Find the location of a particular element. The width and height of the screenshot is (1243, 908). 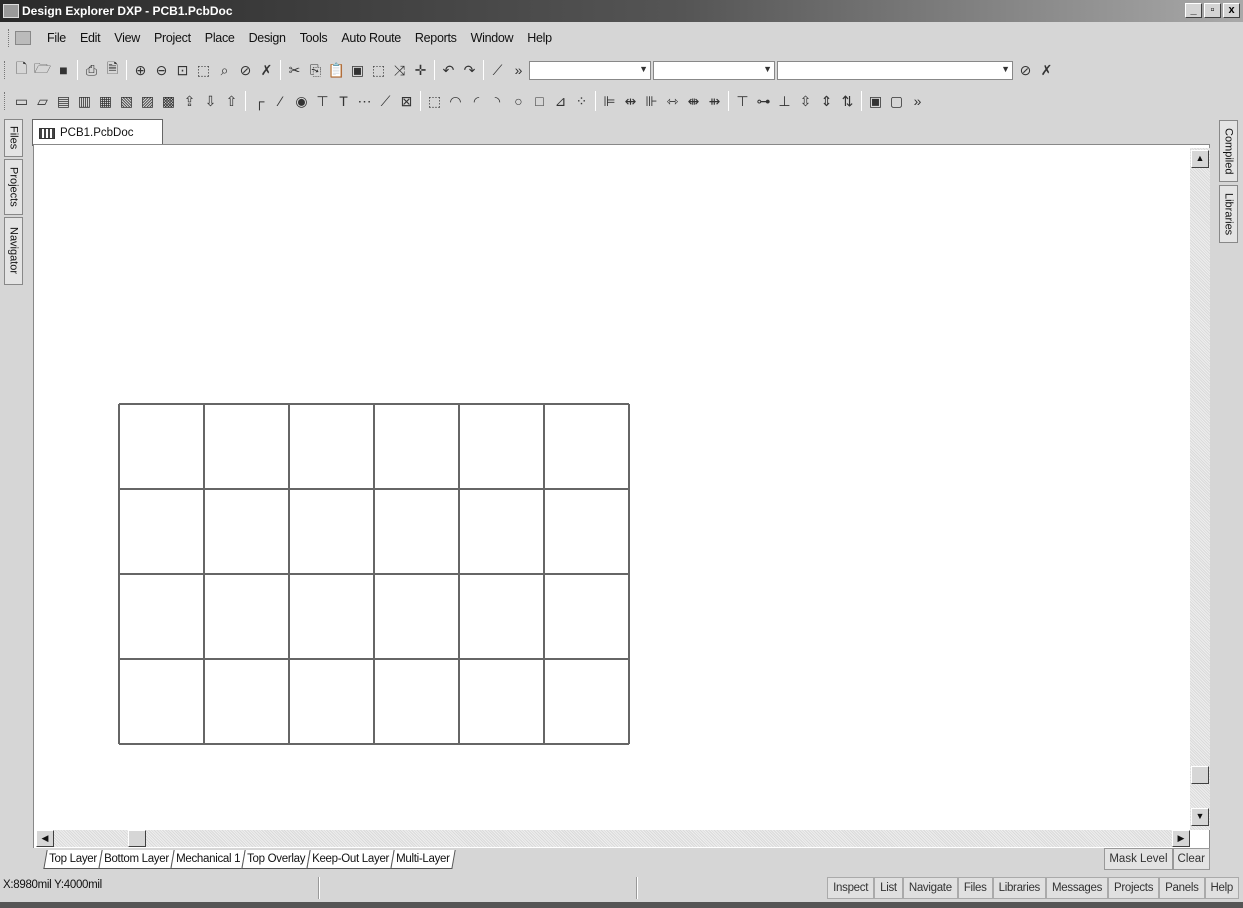

maximize-button: ▫ is located at coordinates (1212, 10).